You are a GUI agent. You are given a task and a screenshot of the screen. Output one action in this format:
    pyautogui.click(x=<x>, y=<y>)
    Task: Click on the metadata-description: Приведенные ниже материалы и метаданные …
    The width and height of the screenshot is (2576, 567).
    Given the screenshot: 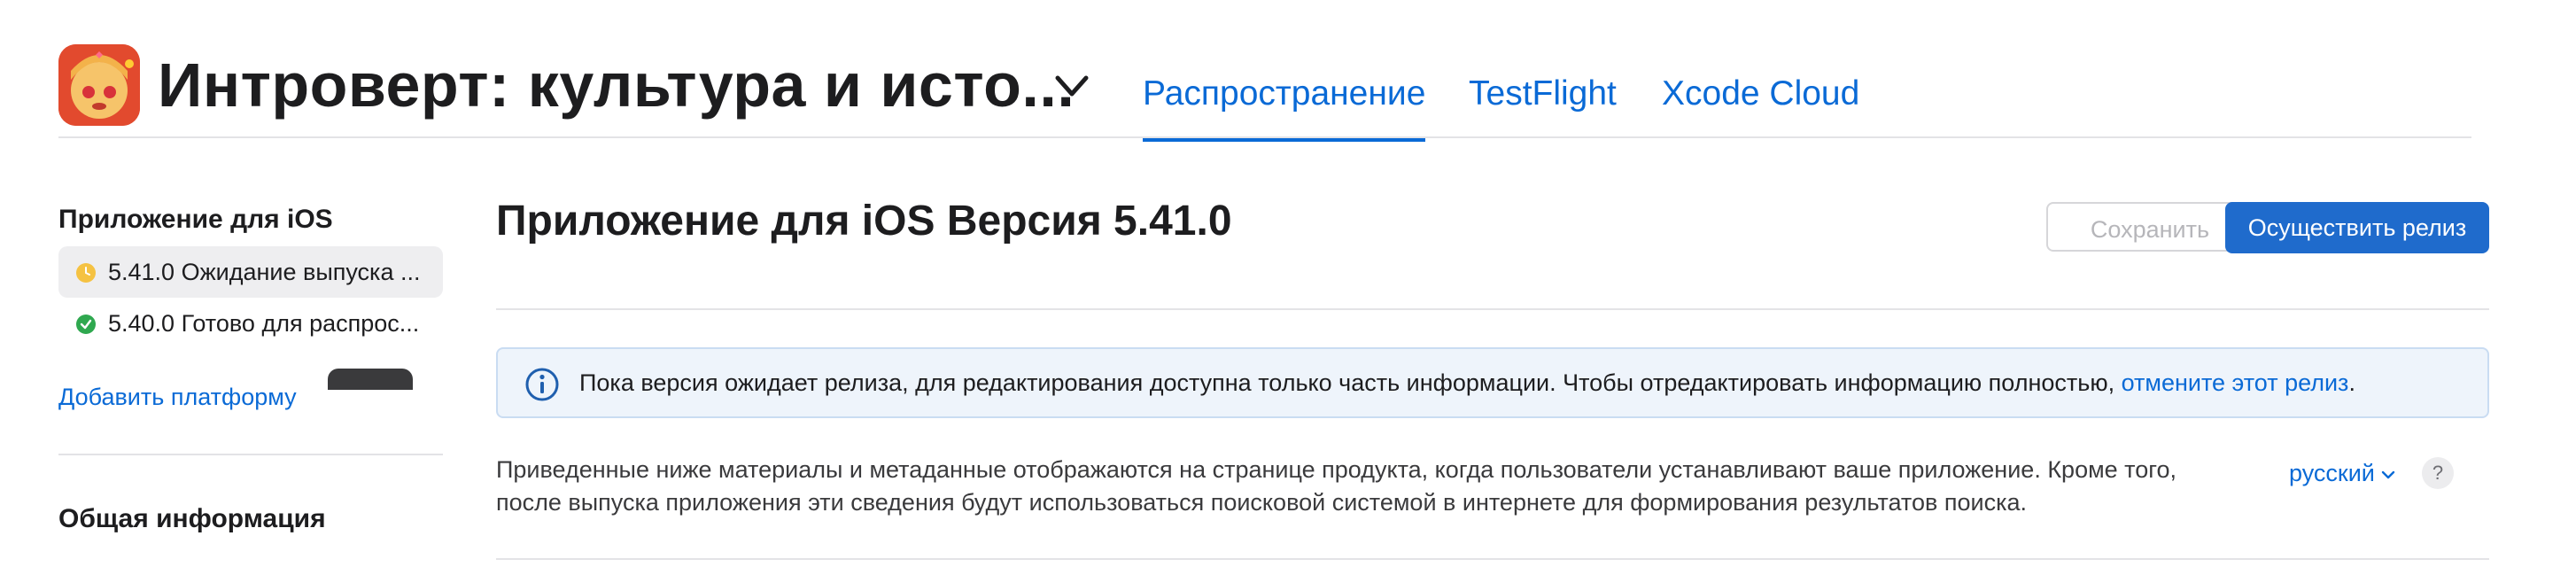 What is the action you would take?
    pyautogui.click(x=1382, y=486)
    